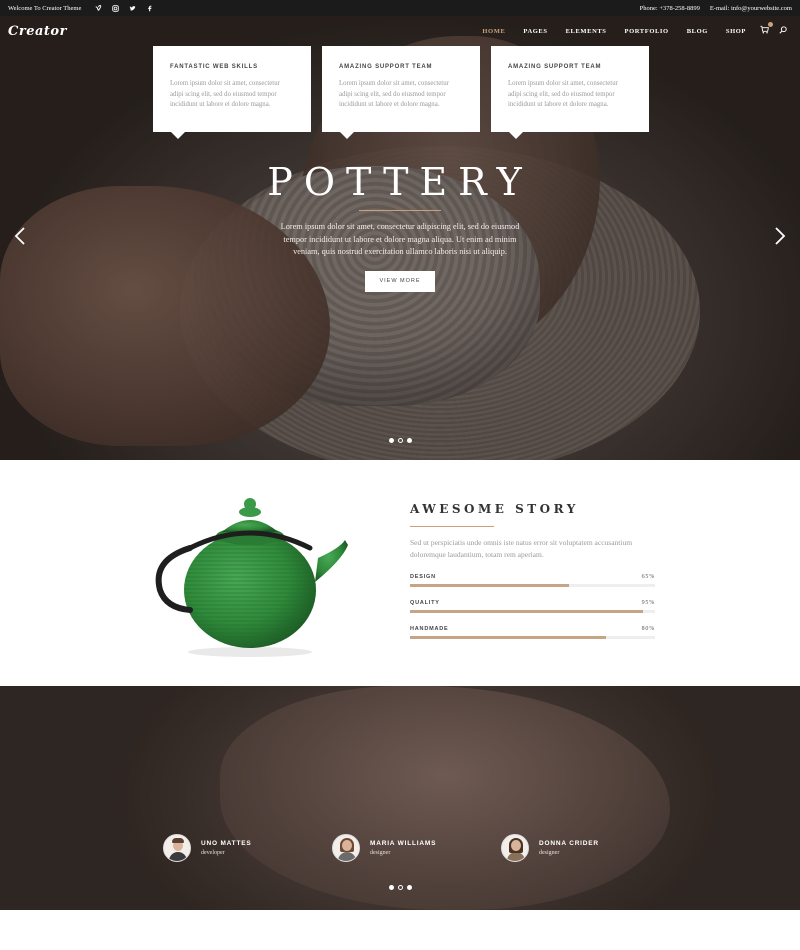  Describe the element at coordinates (400, 281) in the screenshot. I see `view-more-button: VIEW MORE` at that location.